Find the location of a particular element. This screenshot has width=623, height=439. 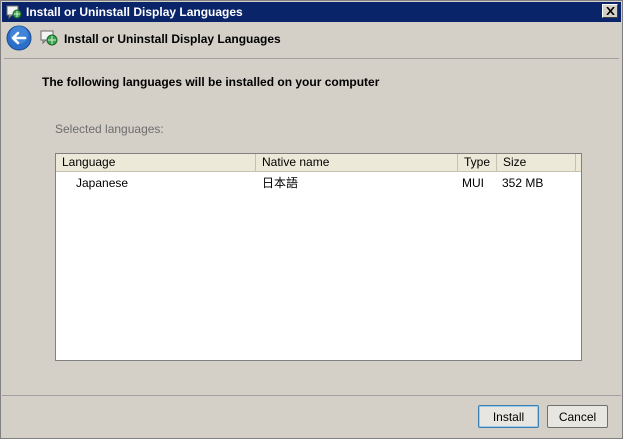

table-row: Japanese 日本語 MUI 352 MB is located at coordinates (318, 183).